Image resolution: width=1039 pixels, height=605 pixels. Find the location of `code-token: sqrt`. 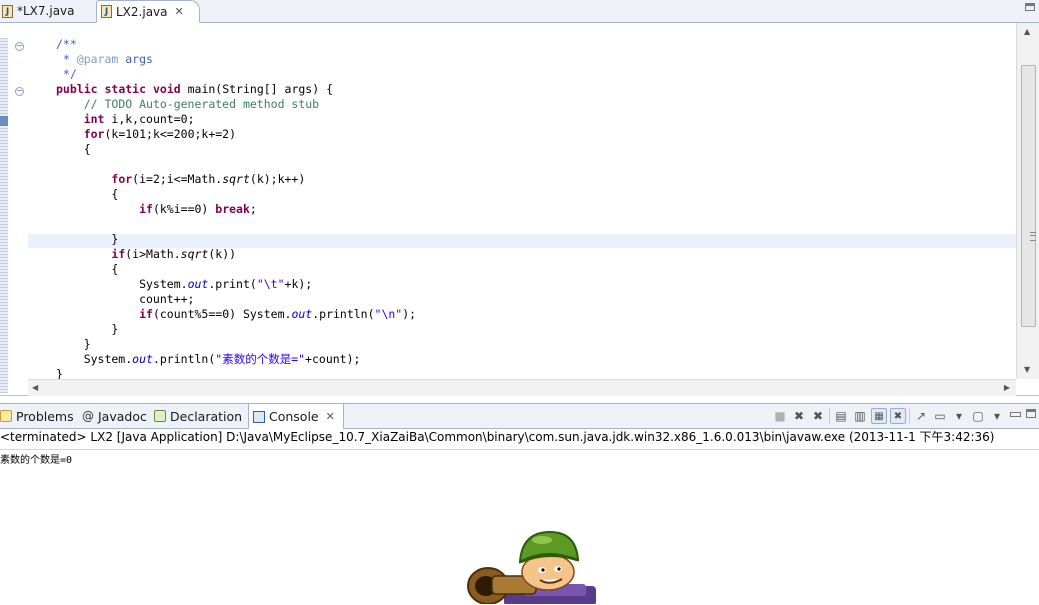

code-token: sqrt is located at coordinates (194, 254).